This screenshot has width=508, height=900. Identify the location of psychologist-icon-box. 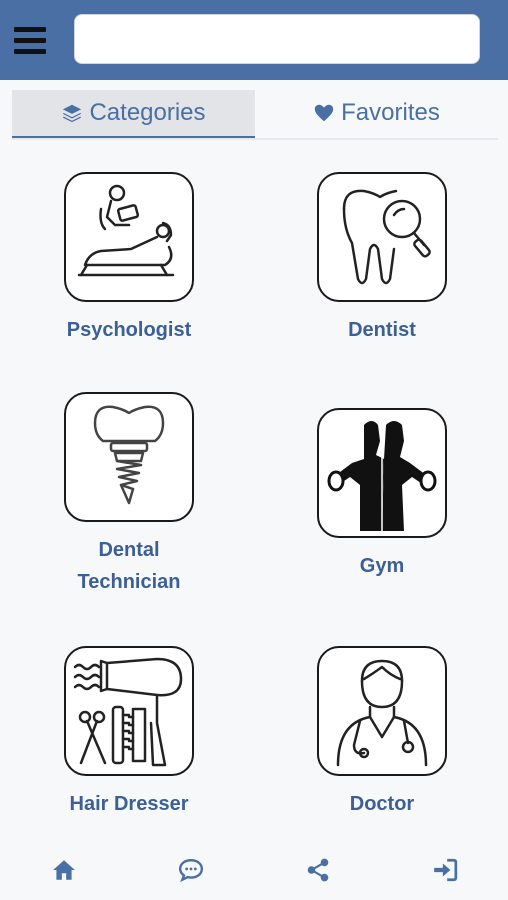
(129, 237).